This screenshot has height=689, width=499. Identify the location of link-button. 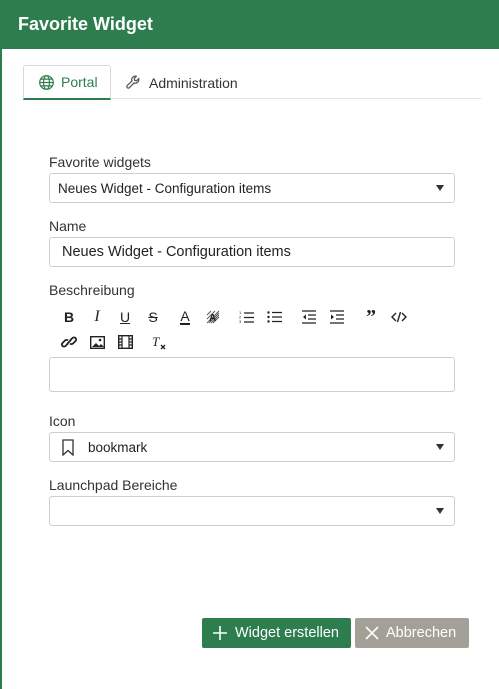
(69, 342).